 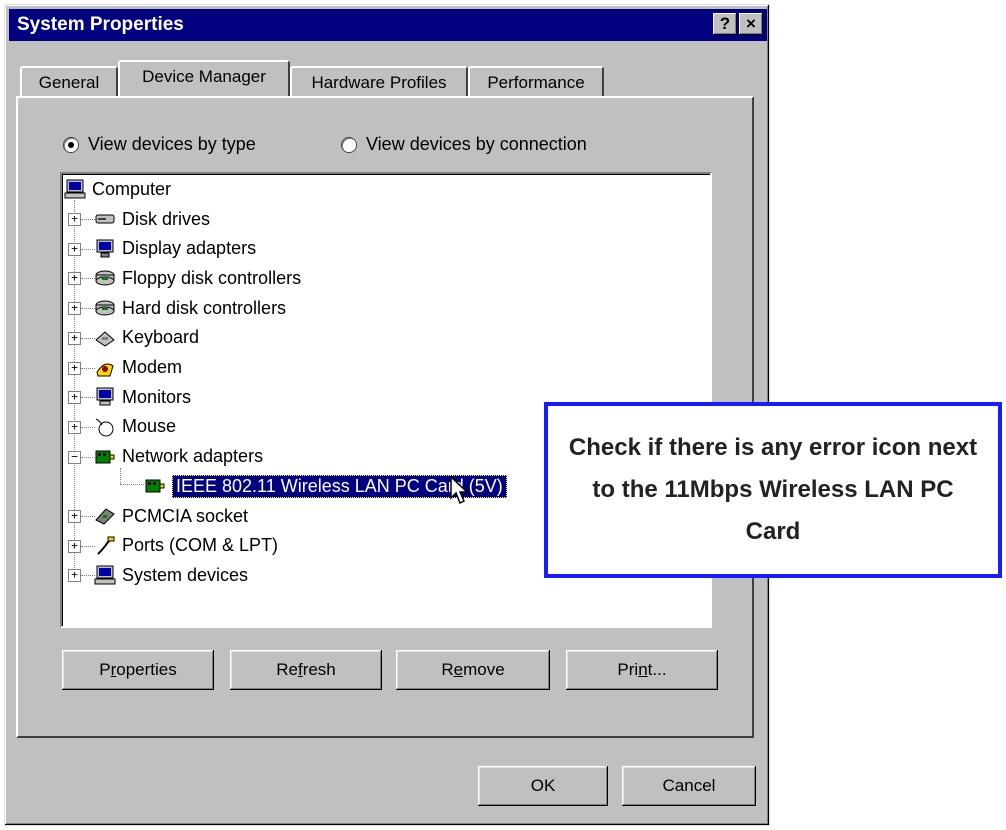 What do you see at coordinates (138, 670) in the screenshot?
I see `properties-button: Properties` at bounding box center [138, 670].